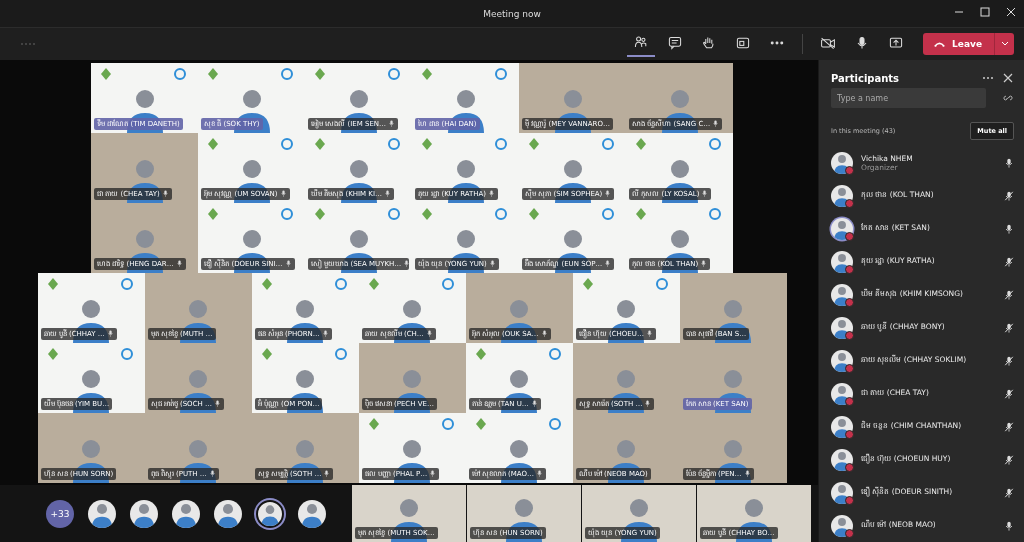 The width and height of the screenshot is (1024, 542). What do you see at coordinates (512, 13) in the screenshot?
I see `window-title: Meeting now` at bounding box center [512, 13].